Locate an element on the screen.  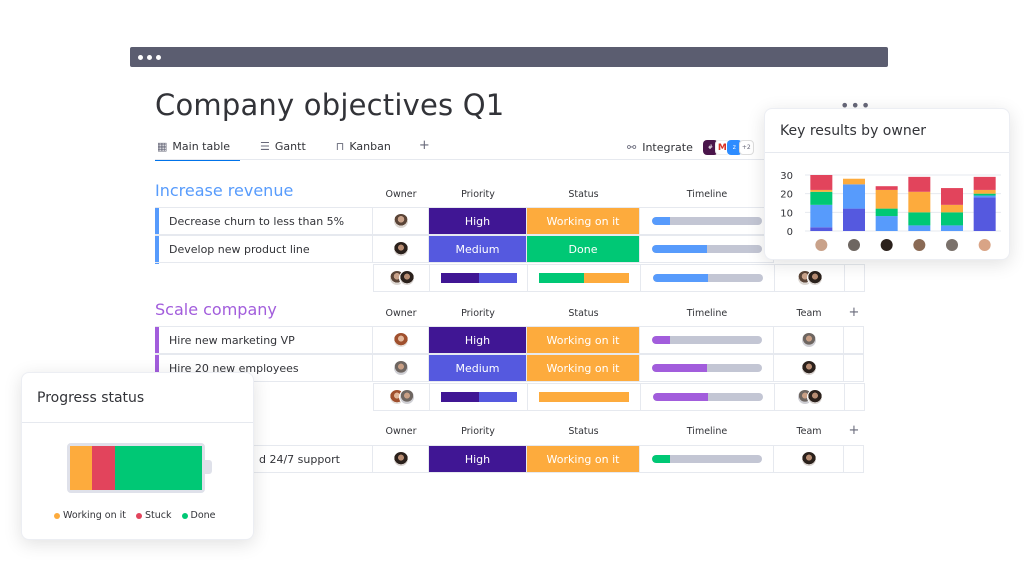
battery-segment-stuck is located at coordinates (103, 468).